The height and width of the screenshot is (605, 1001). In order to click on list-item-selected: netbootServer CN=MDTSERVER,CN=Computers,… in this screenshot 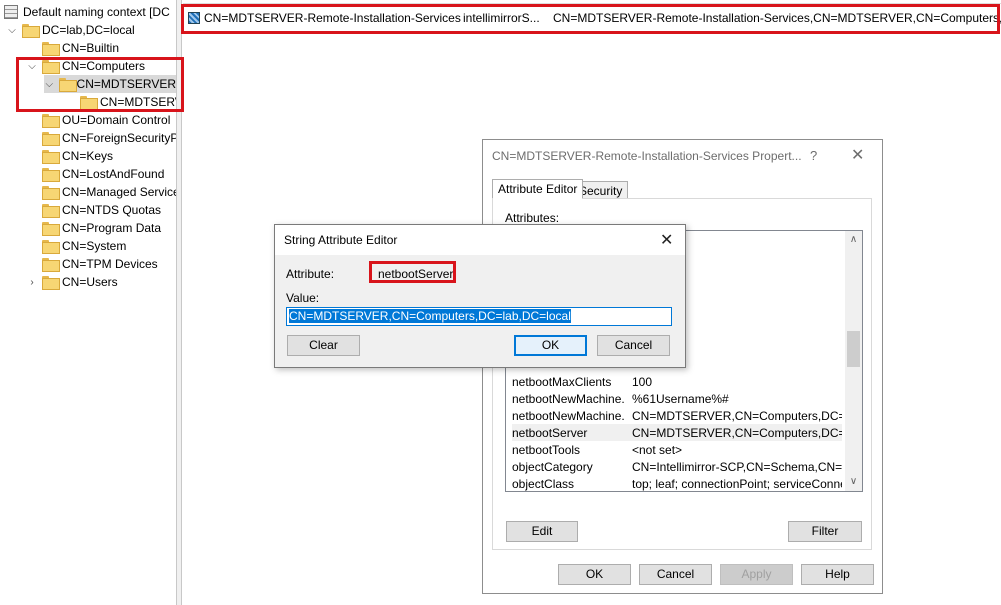, I will do `click(677, 432)`.